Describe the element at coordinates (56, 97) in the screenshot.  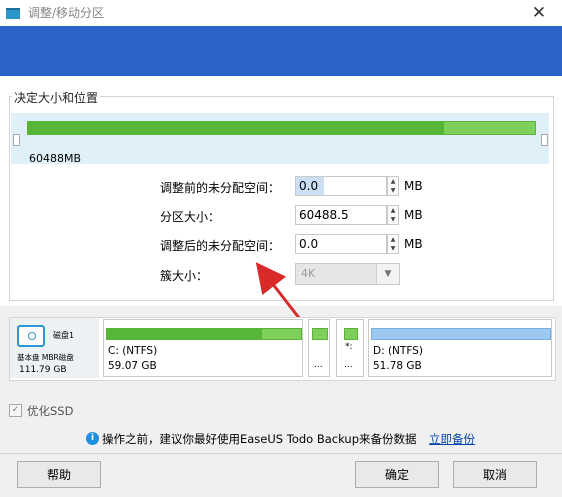
I see `group-title: 决定大小和位置` at that location.